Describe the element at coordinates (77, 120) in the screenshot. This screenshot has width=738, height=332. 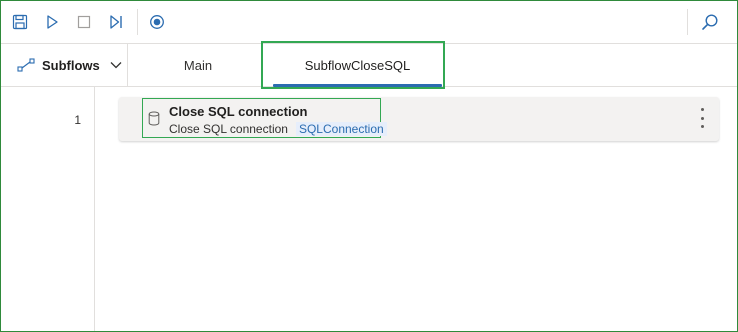
I see `line-number: 1` at that location.